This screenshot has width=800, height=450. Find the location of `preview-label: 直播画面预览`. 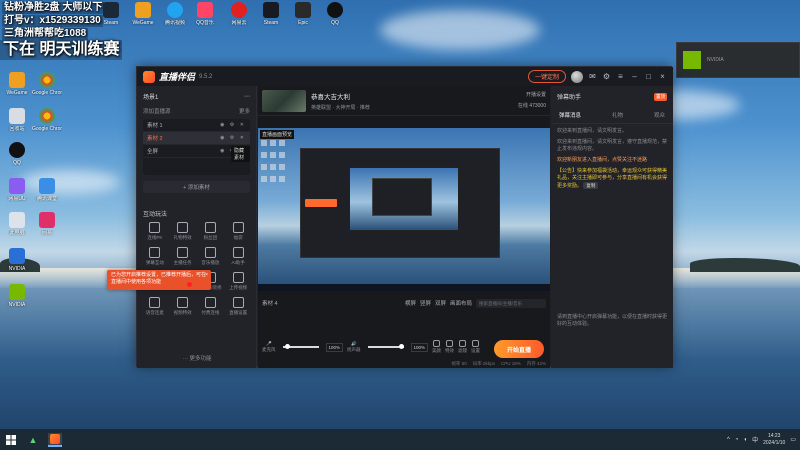

preview-label: 直播画面预览 is located at coordinates (277, 134).